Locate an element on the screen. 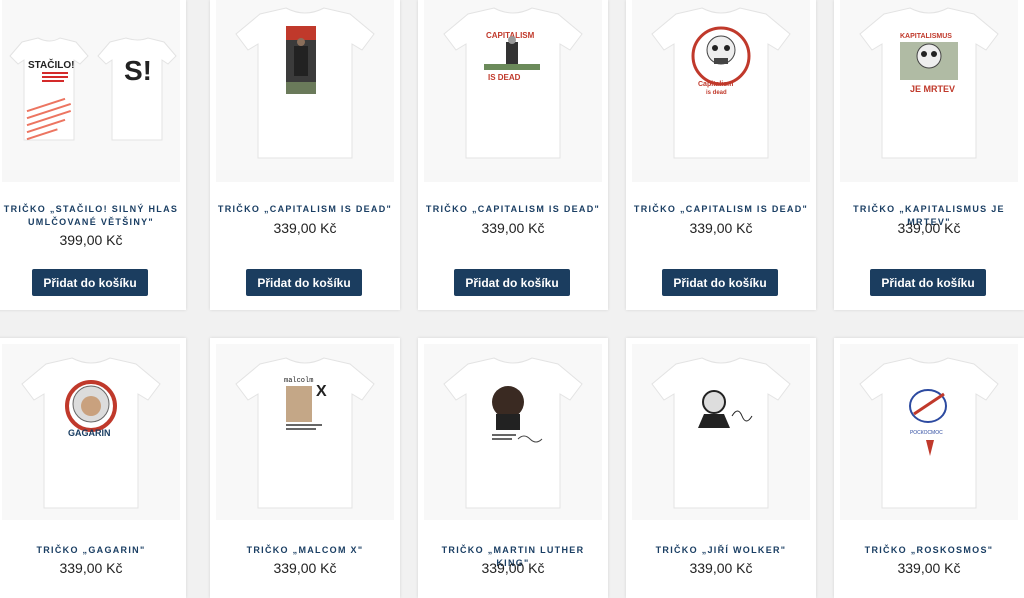  product-image: KAPITALISMUS JE MRTEV is located at coordinates (929, 91).